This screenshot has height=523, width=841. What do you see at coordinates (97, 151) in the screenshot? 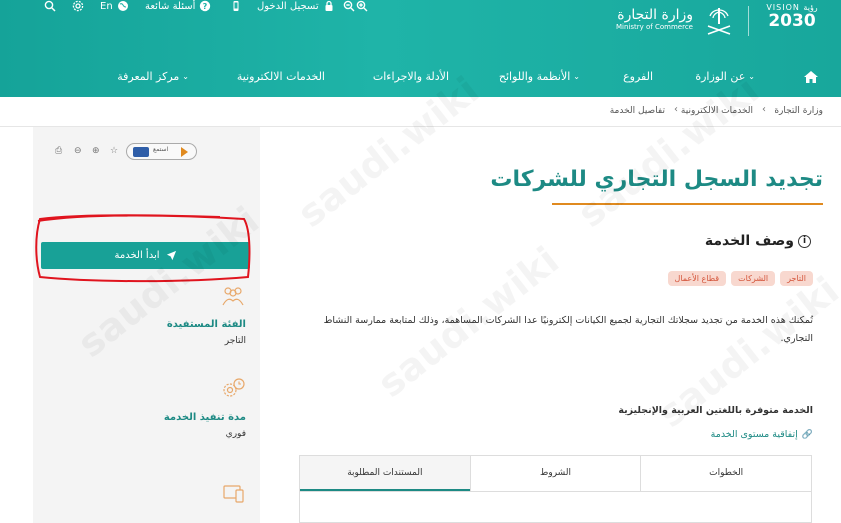
I see `zoom-in-icon: ⊕` at bounding box center [97, 151].